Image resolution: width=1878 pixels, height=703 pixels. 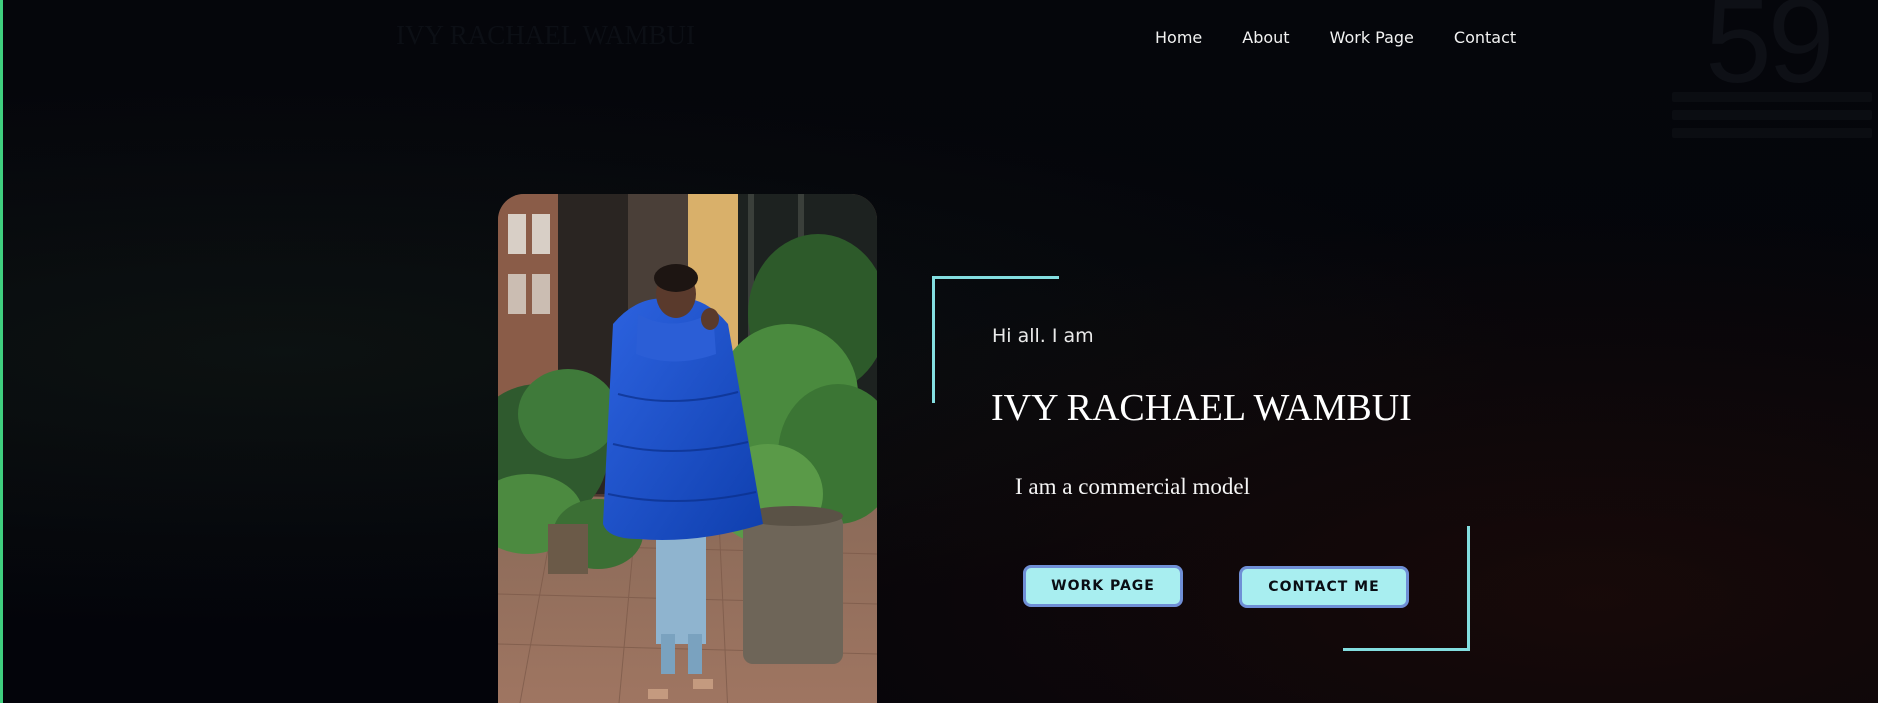 I want to click on work-page-button: WORK PAGE, so click(x=1103, y=586).